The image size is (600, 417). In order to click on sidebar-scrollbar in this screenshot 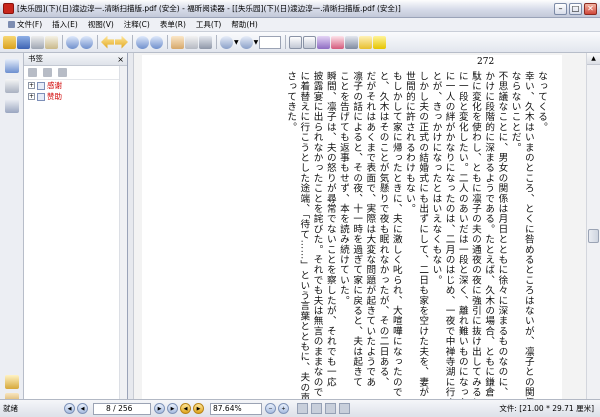, I will do `click(123, 232)`.